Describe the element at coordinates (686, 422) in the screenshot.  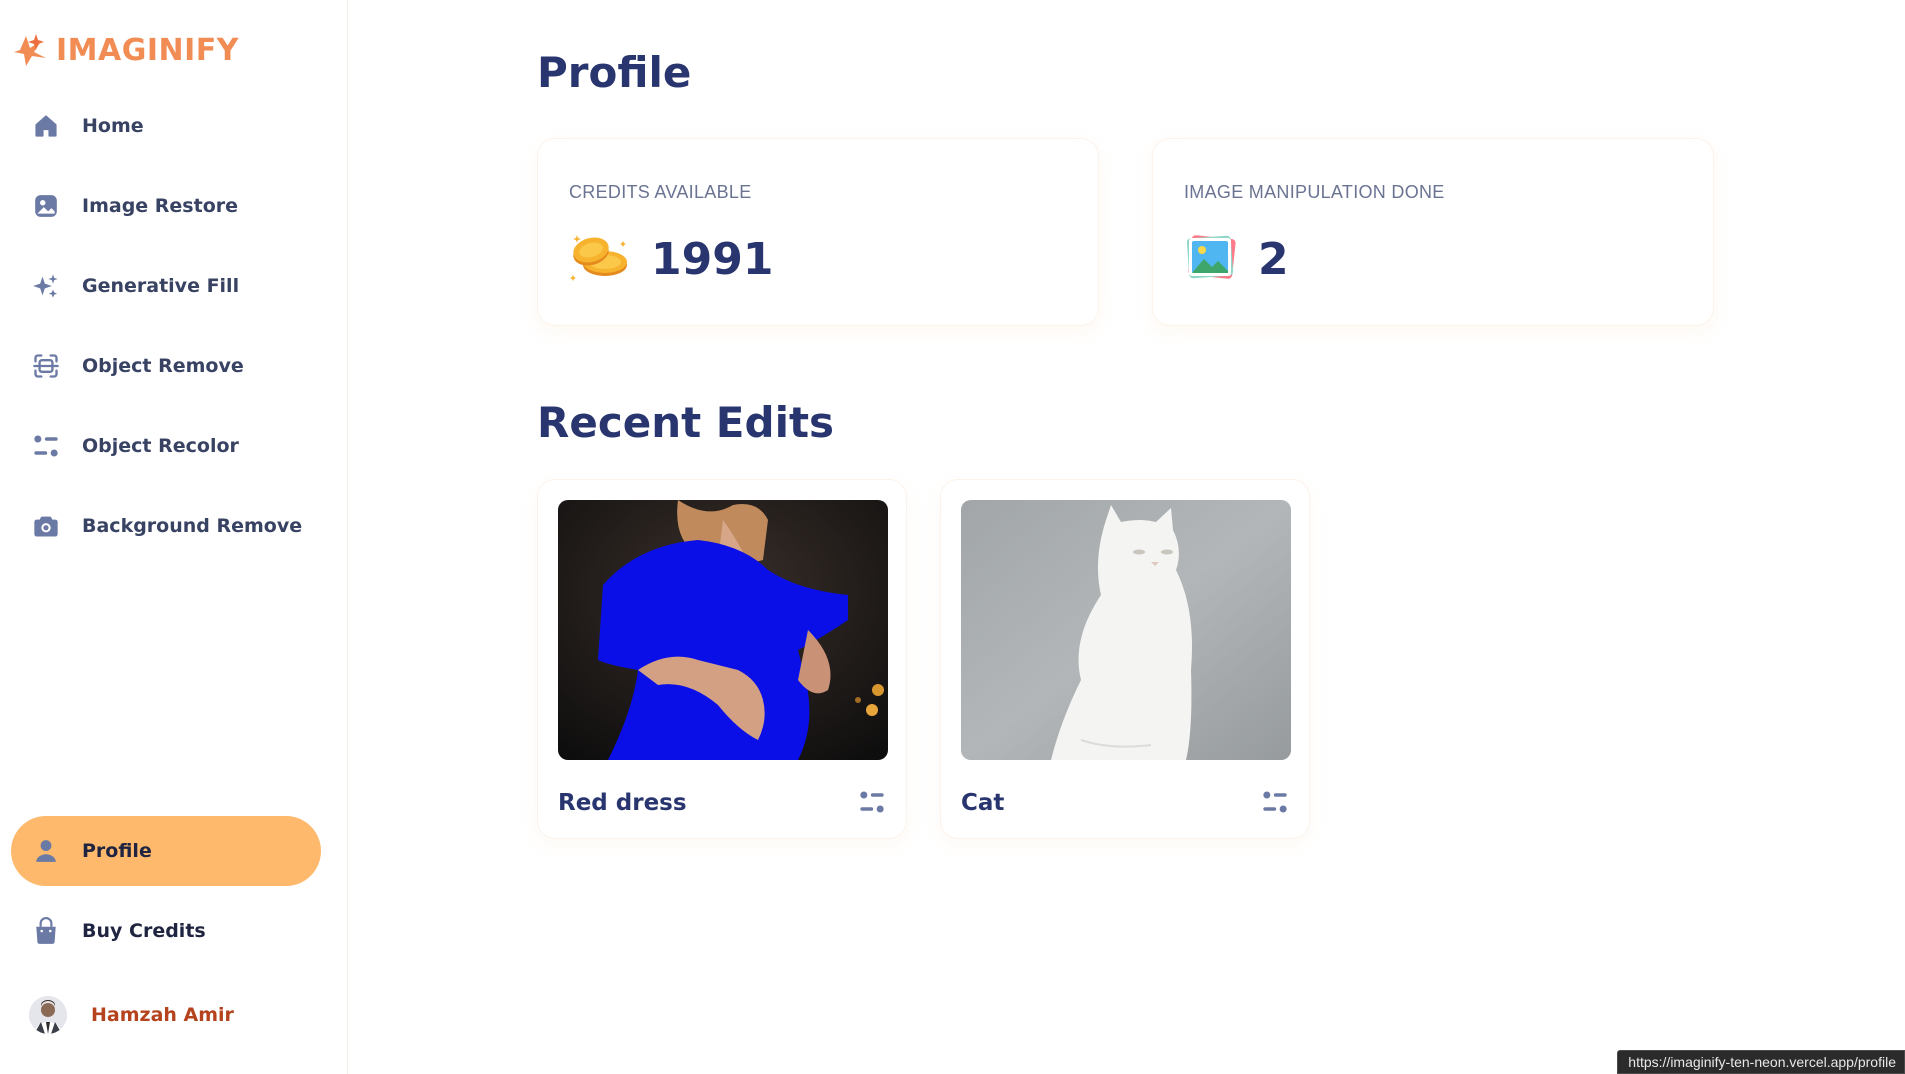
I see `recent-edits-title: Recent Edits` at that location.